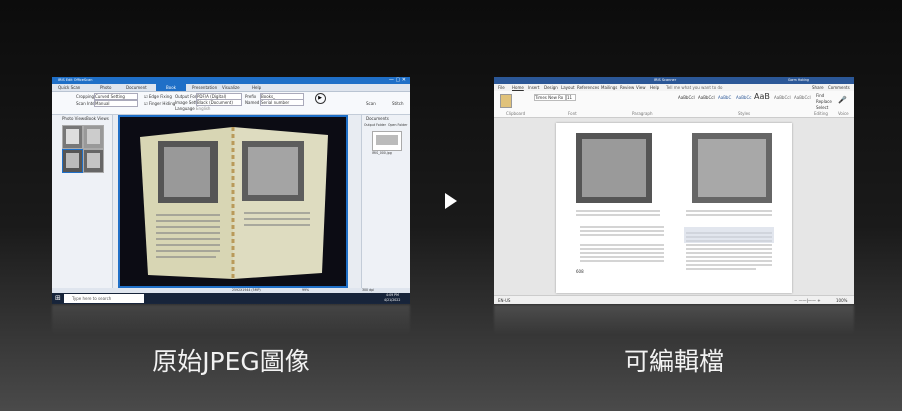 The height and width of the screenshot is (411, 902). I want to click on style-no-spacing: AaBbCcI, so click(706, 97).